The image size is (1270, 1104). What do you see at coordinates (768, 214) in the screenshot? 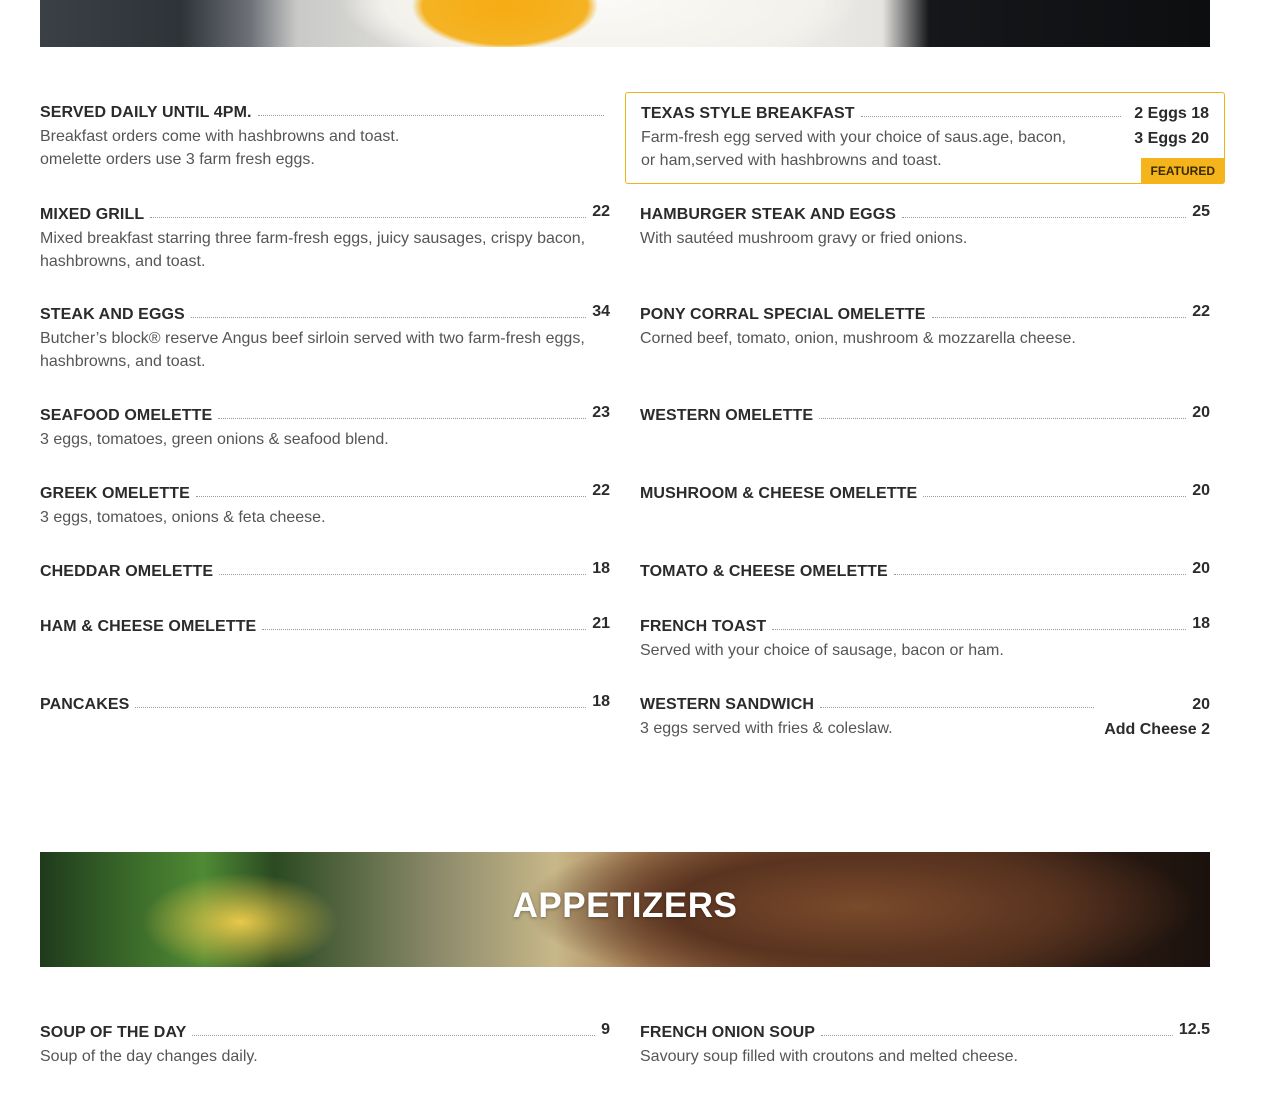
I see `item-name: HAMBURGER STEAK AND EGGS` at bounding box center [768, 214].